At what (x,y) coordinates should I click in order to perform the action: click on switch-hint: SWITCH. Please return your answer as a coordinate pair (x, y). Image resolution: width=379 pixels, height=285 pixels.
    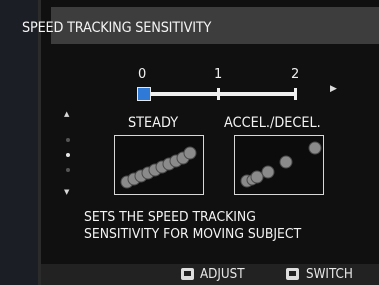
    Looking at the image, I should click on (329, 274).